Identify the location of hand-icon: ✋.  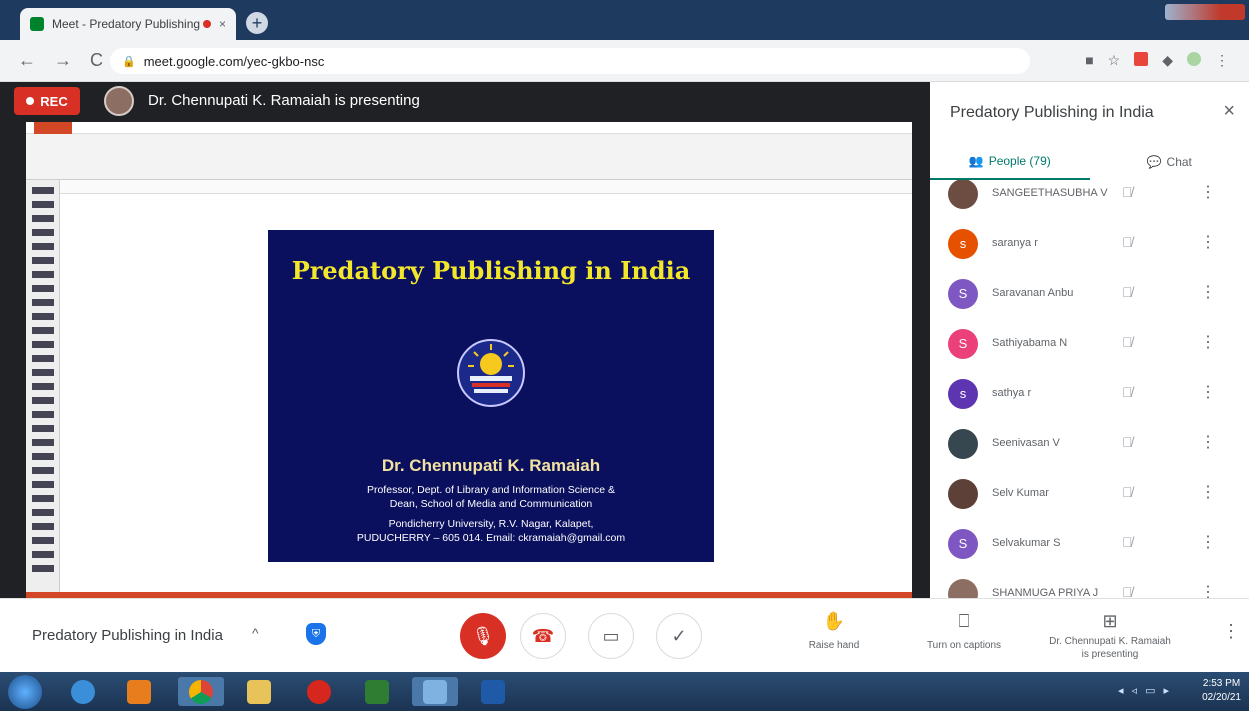
(834, 621).